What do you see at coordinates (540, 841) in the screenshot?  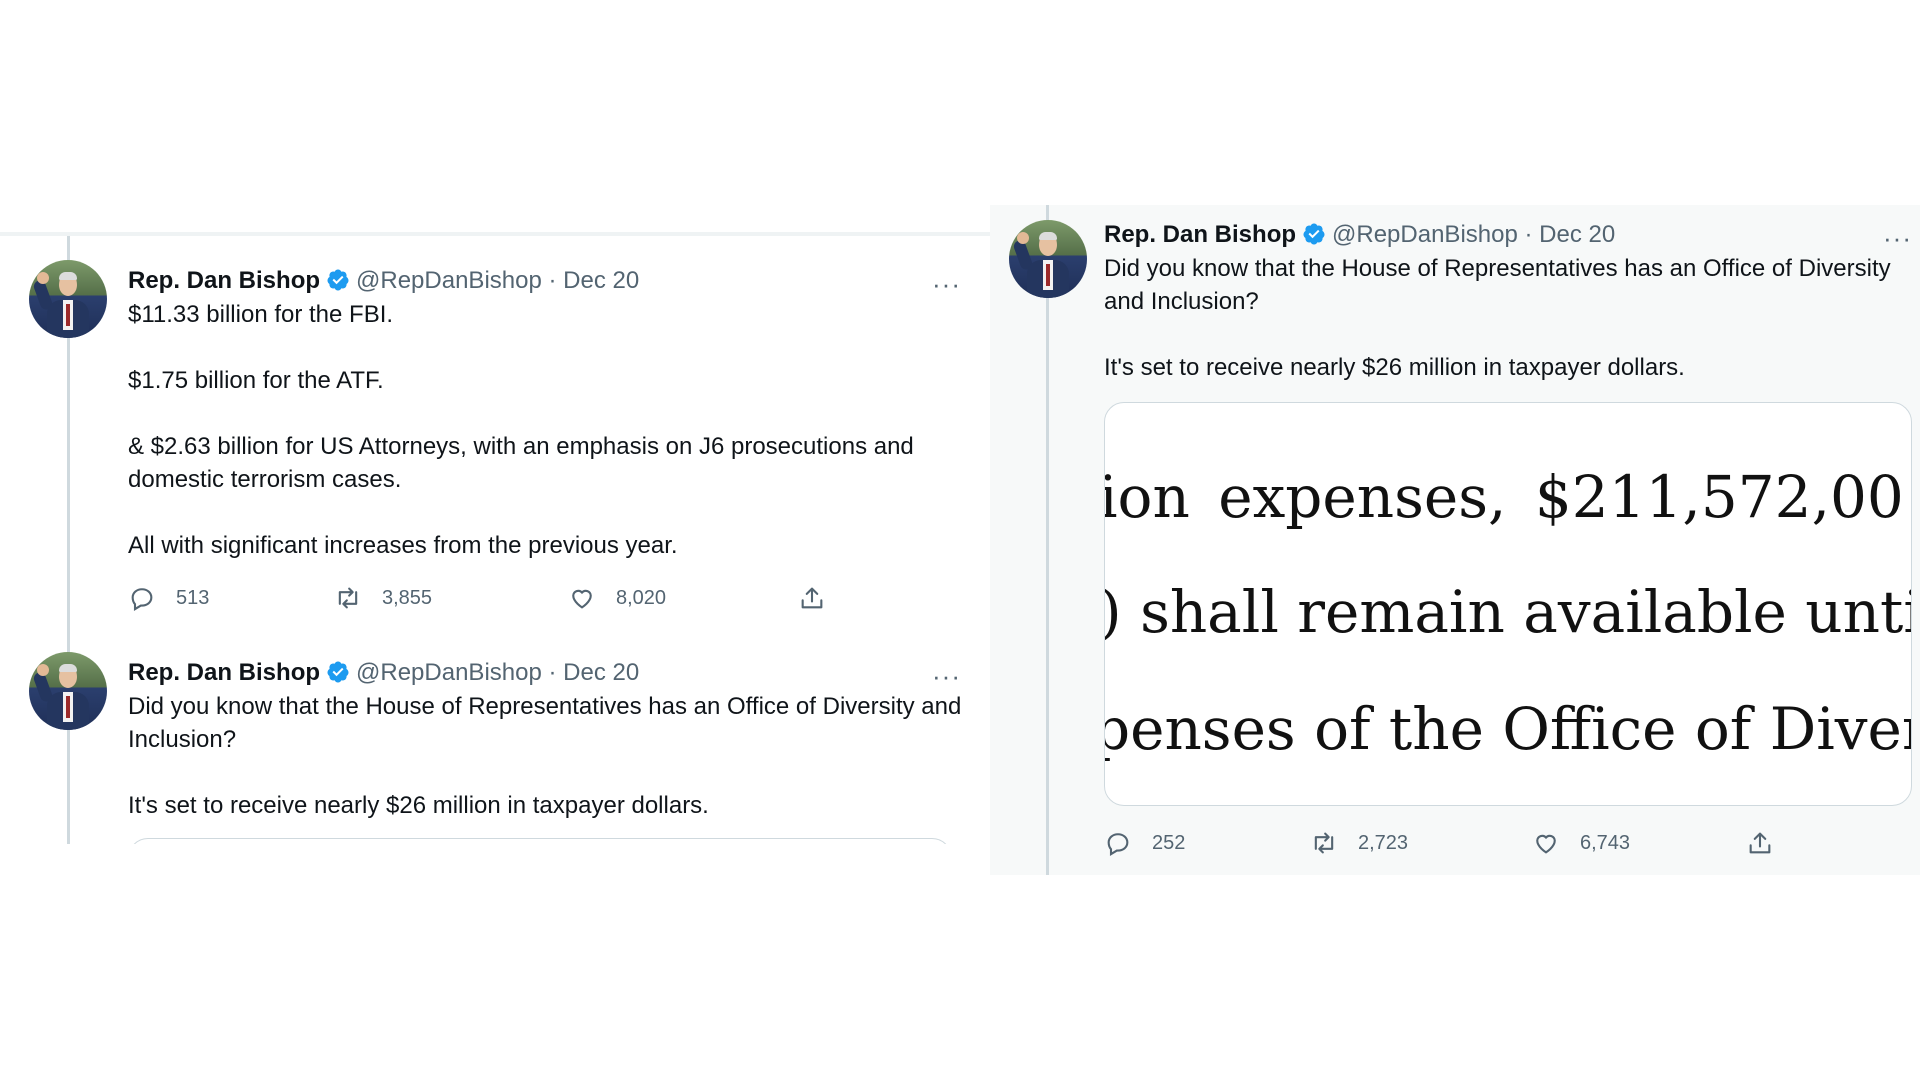 I see `media-card-cropped` at bounding box center [540, 841].